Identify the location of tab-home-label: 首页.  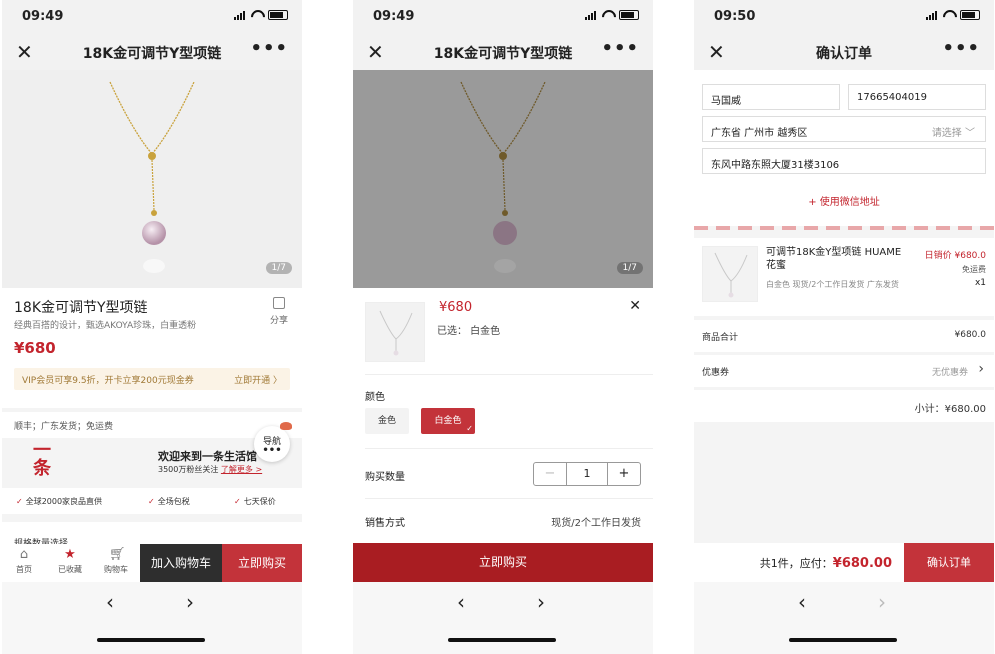
(24, 569).